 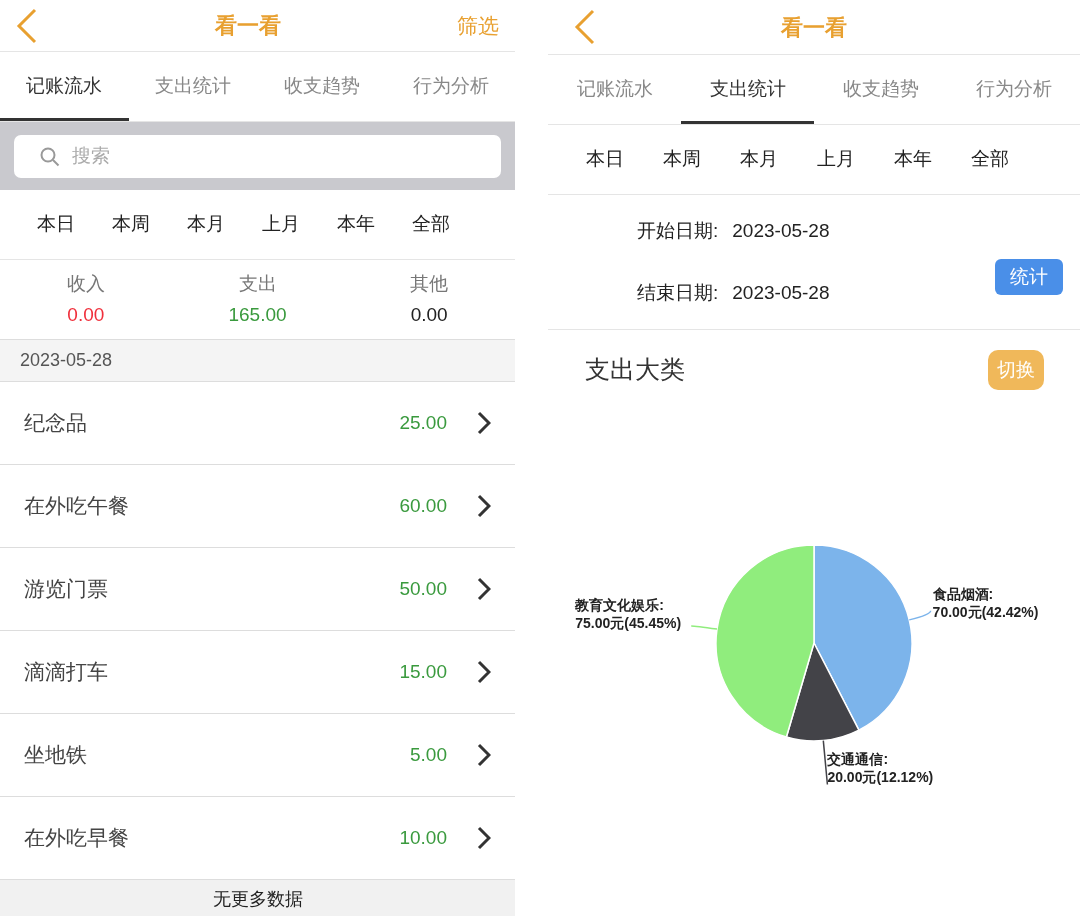 What do you see at coordinates (423, 505) in the screenshot?
I see `record-amount: 60.00` at bounding box center [423, 505].